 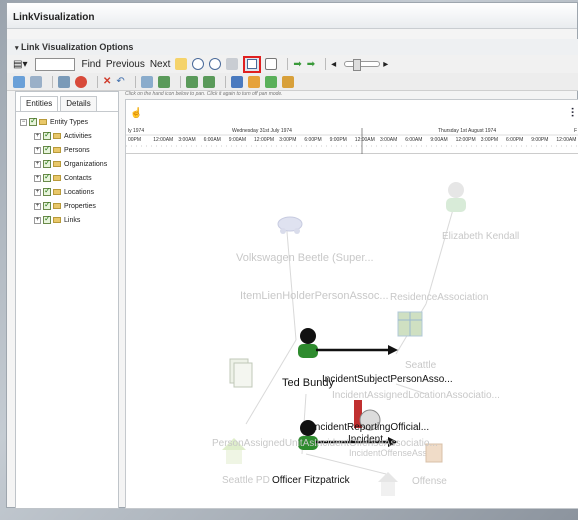 I want to click on pin-icon, so click(x=232, y=64).